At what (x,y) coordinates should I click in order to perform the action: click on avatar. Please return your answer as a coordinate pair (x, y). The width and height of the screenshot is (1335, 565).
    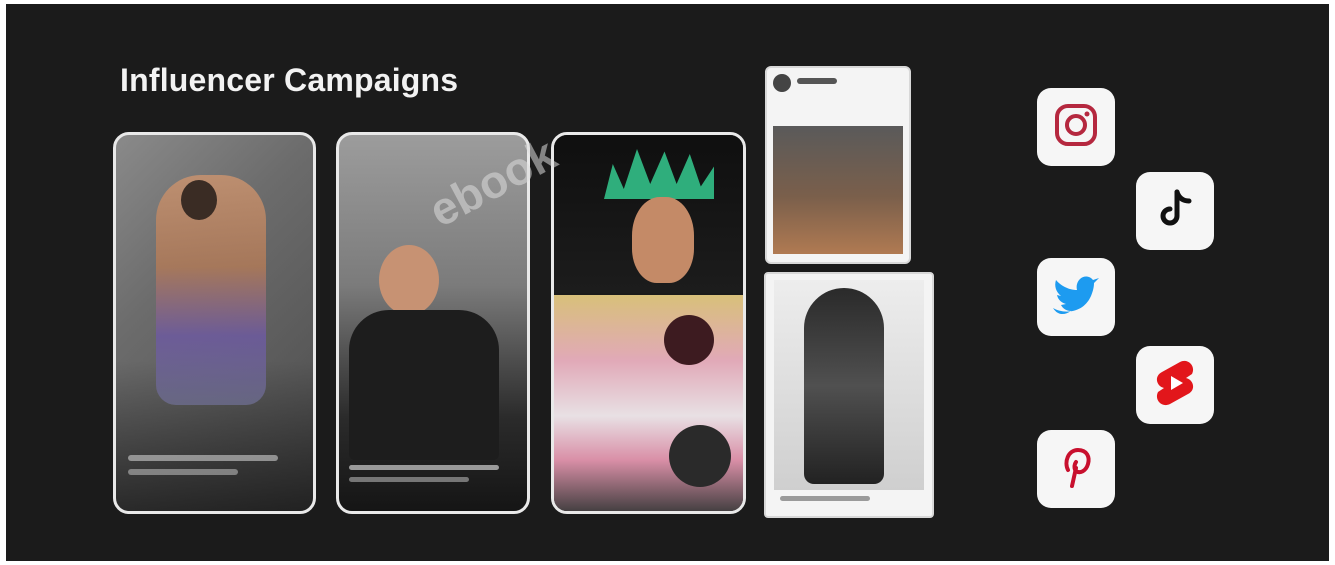
    Looking at the image, I should click on (782, 83).